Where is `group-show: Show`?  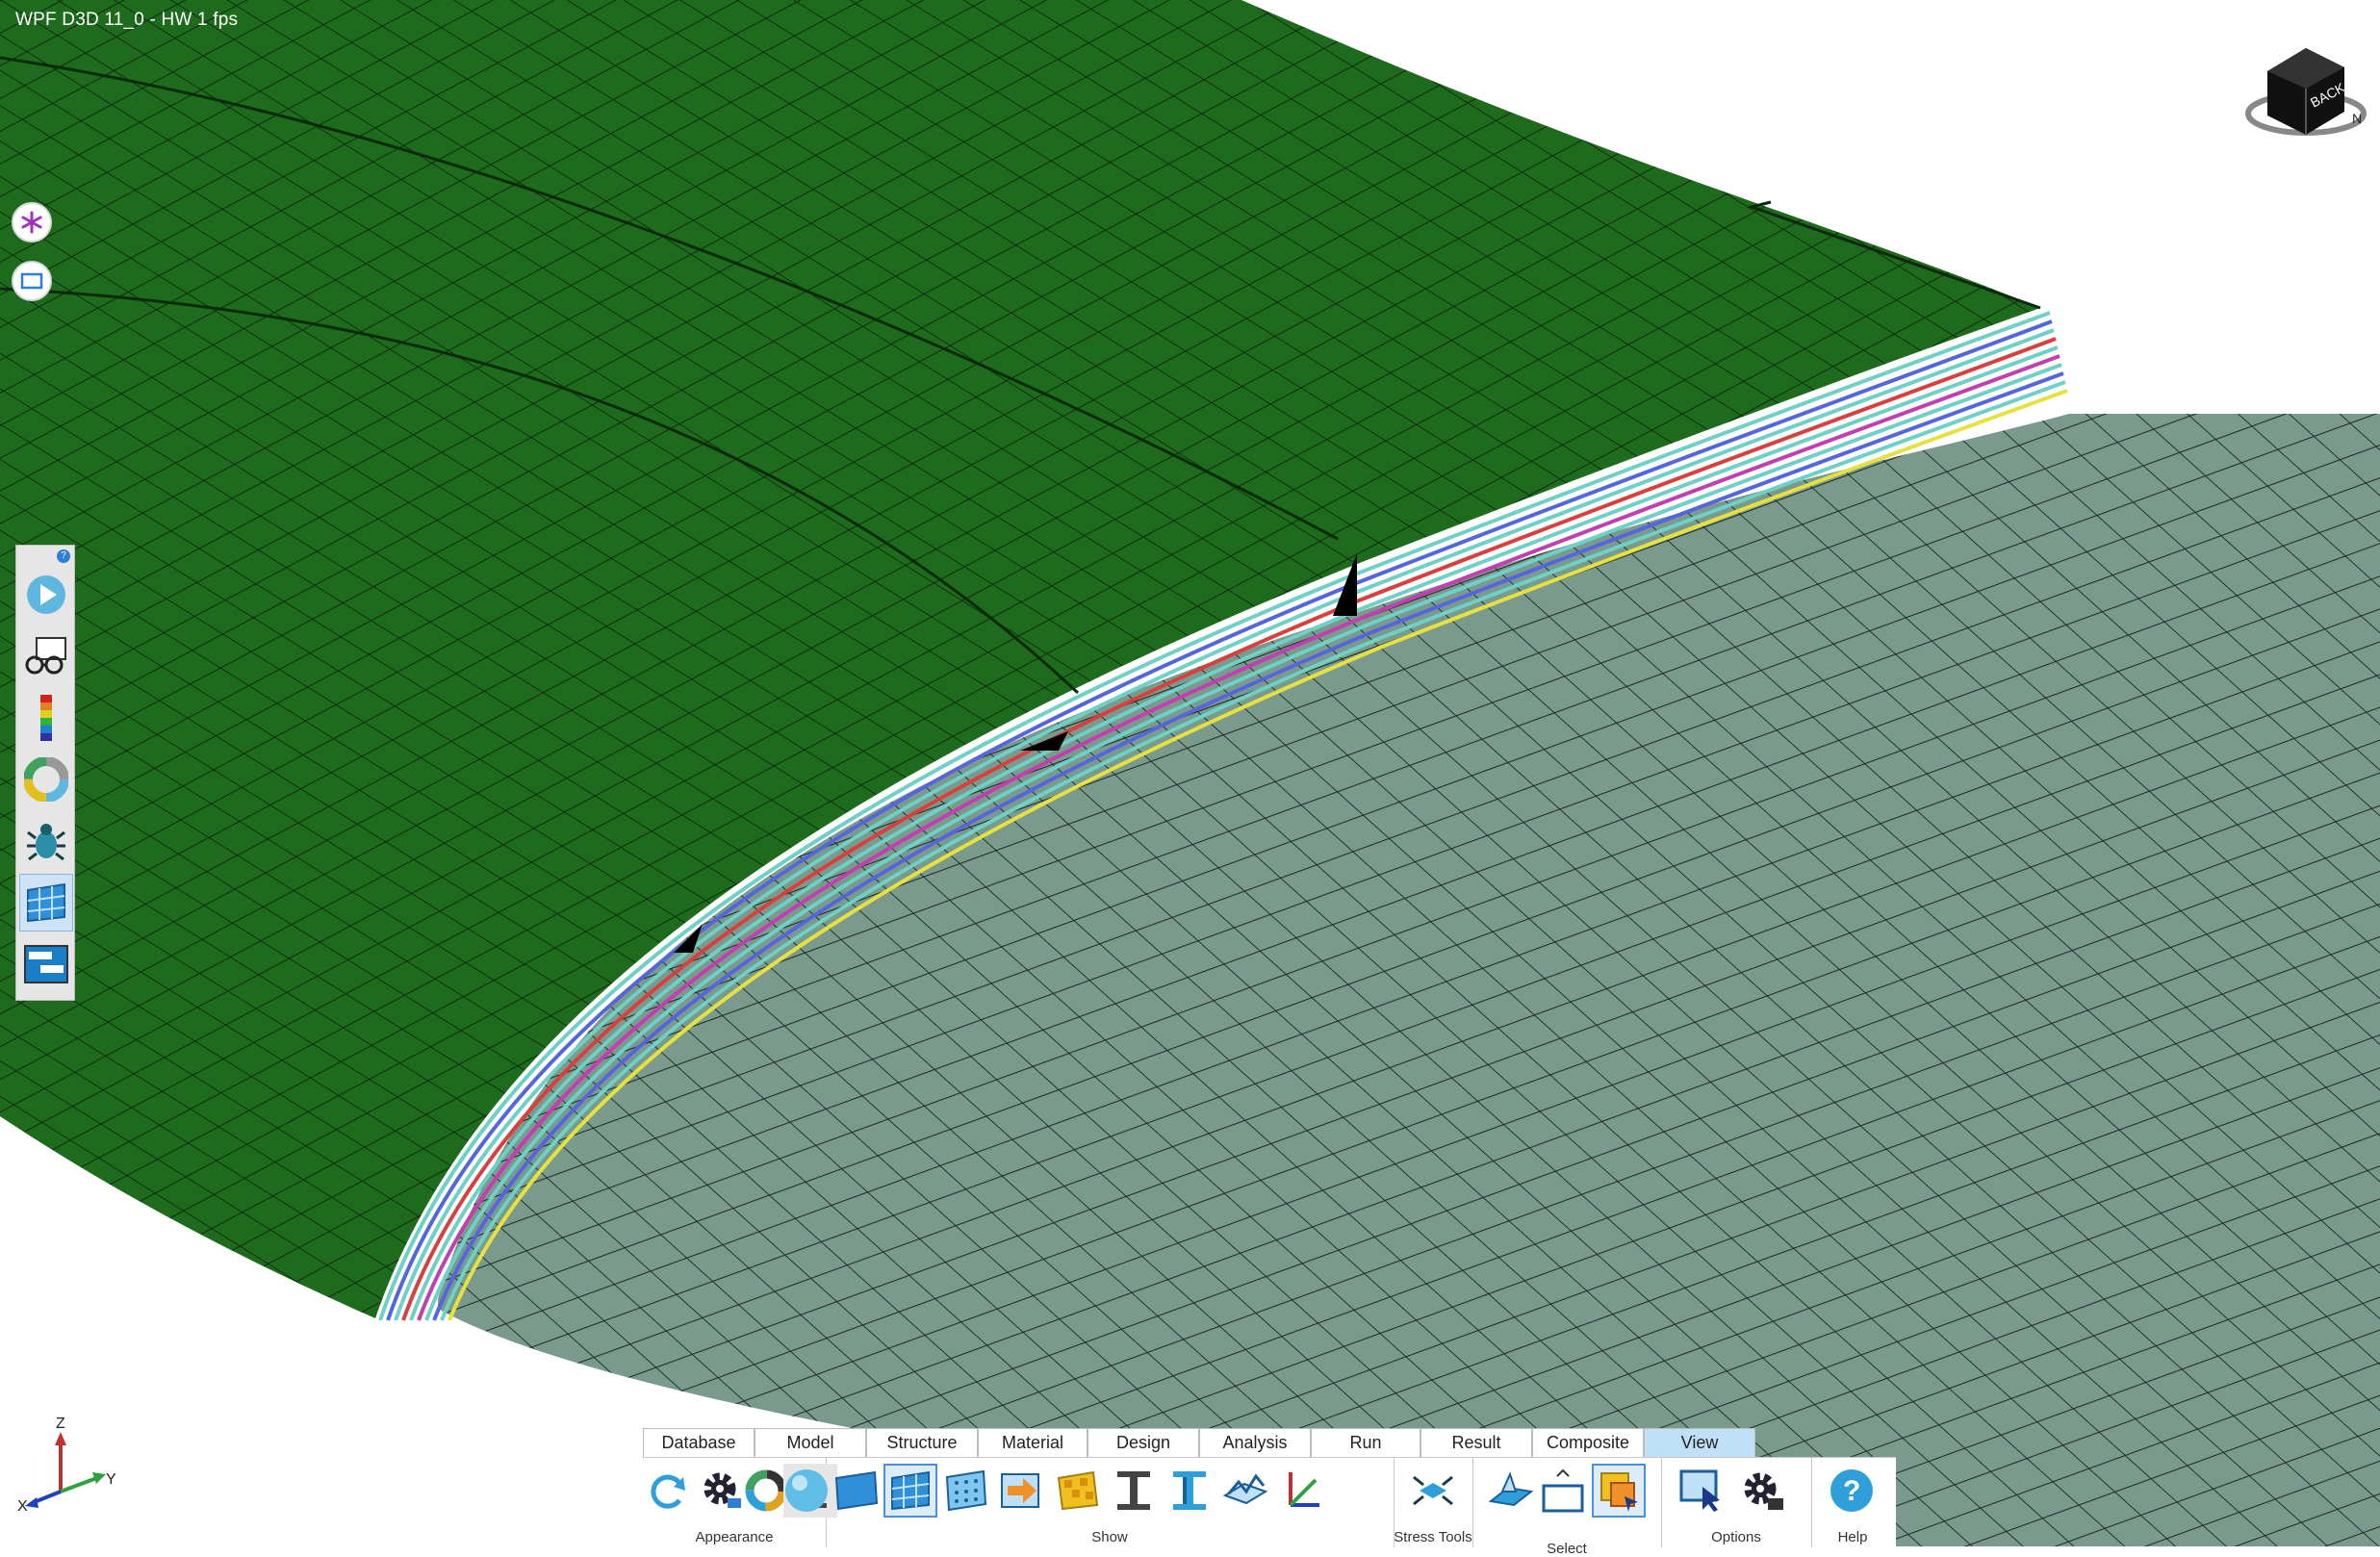 group-show: Show is located at coordinates (1111, 1502).